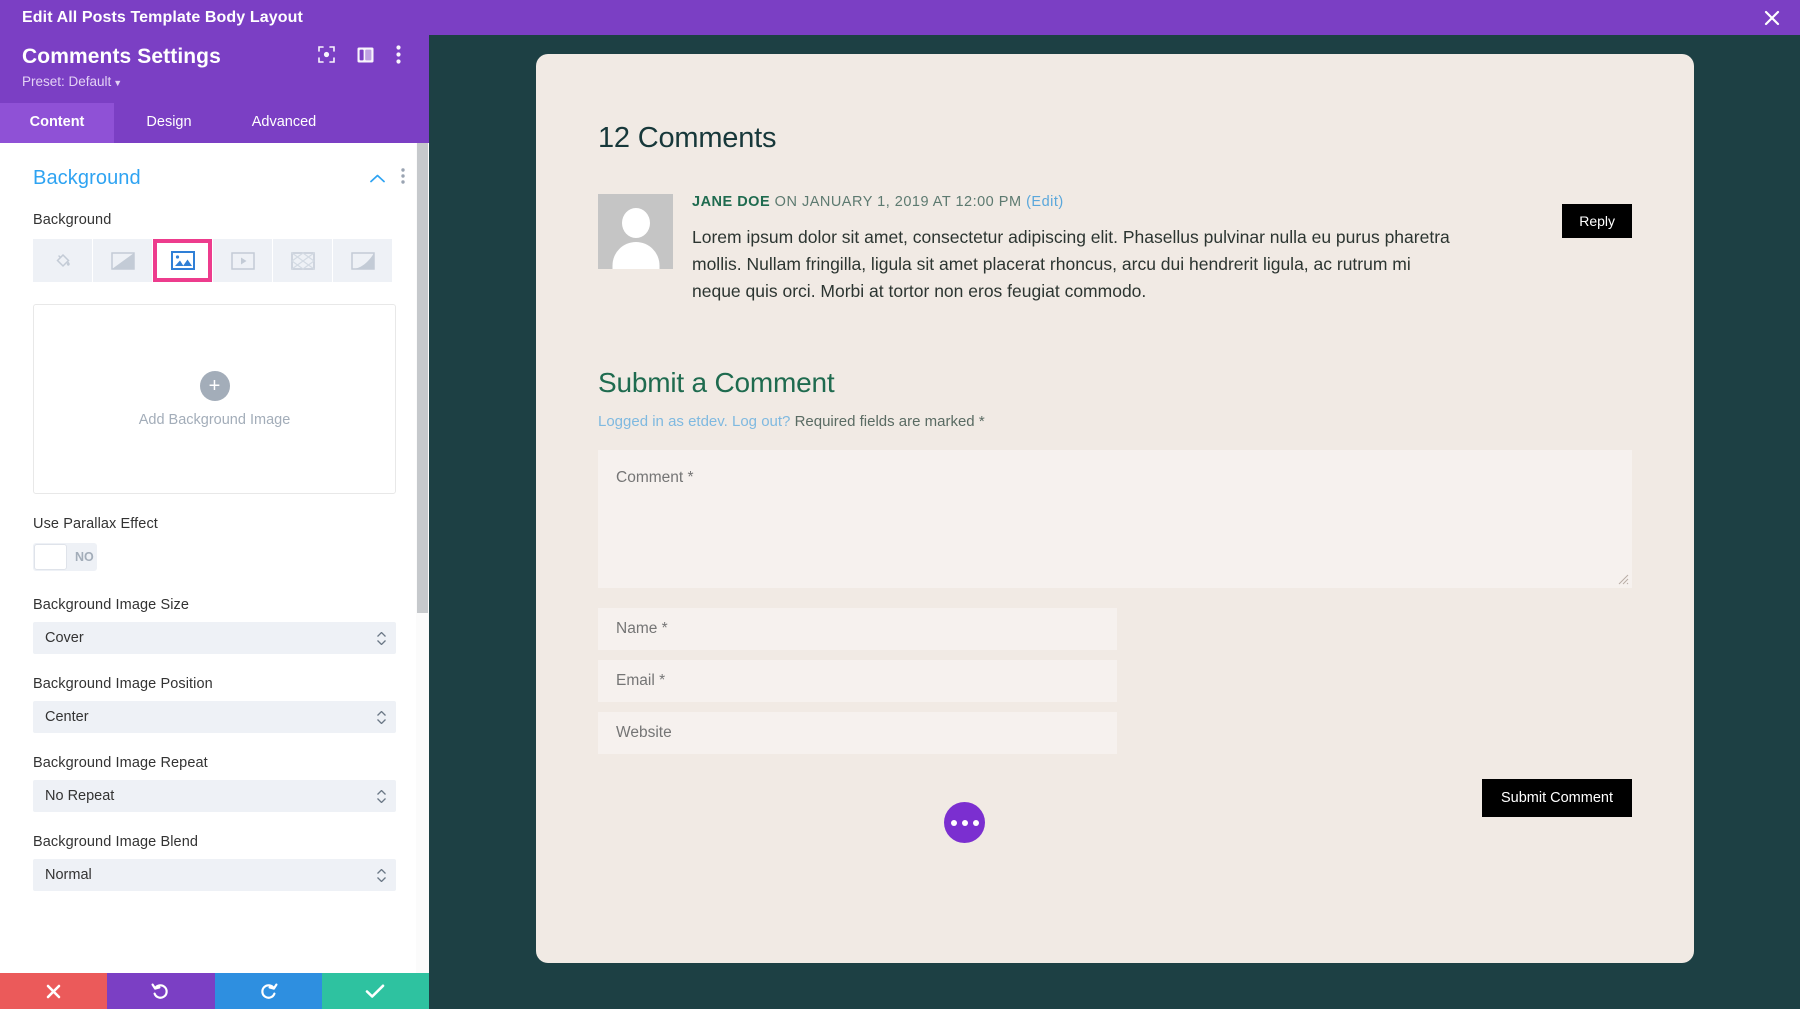 The image size is (1800, 1009). Describe the element at coordinates (422, 378) in the screenshot. I see `panel-scrollbar-thumb` at that location.